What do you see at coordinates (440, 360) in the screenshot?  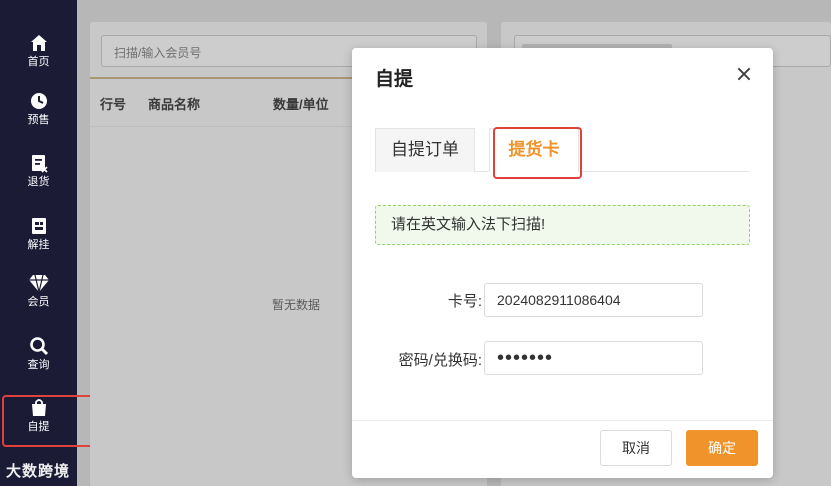 I see `password-label: 密码/兑换码:` at bounding box center [440, 360].